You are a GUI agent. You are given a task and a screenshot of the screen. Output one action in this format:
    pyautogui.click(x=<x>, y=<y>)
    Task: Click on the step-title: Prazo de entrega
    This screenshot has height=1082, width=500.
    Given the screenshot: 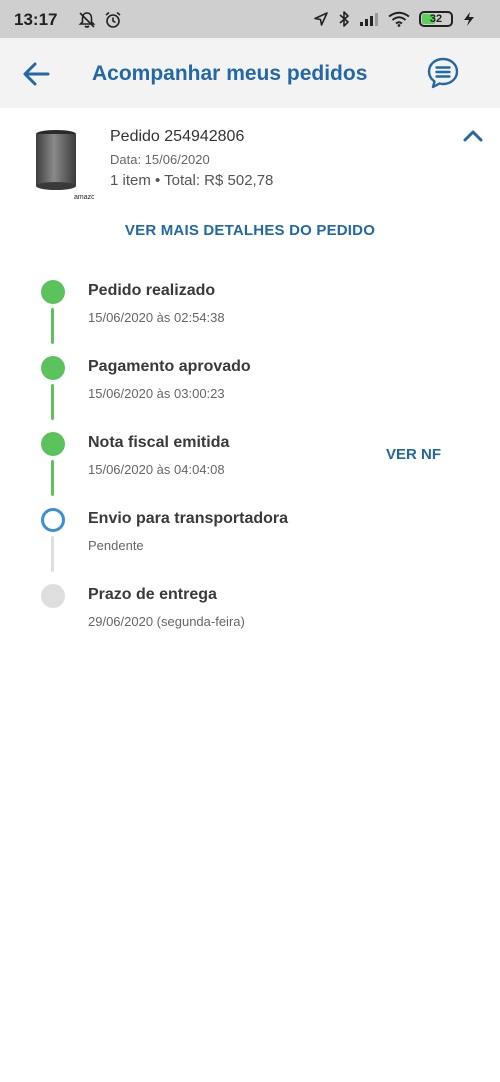 What is the action you would take?
    pyautogui.click(x=152, y=594)
    